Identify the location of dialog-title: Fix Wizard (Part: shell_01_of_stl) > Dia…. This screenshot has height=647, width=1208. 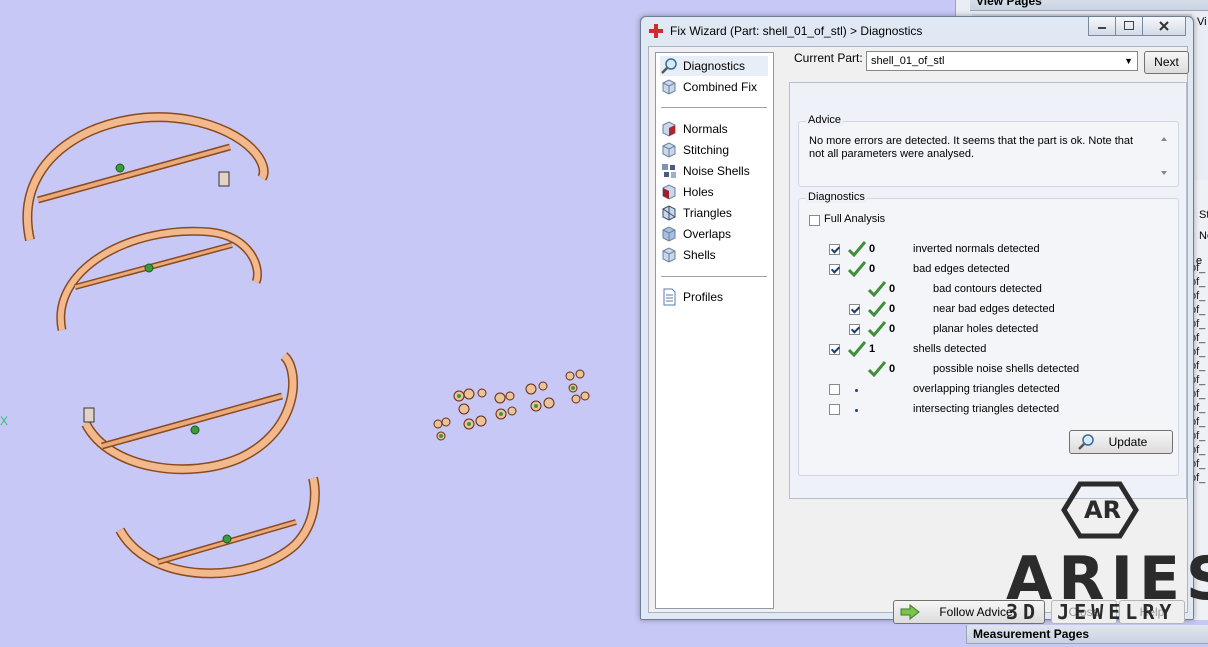
(796, 31).